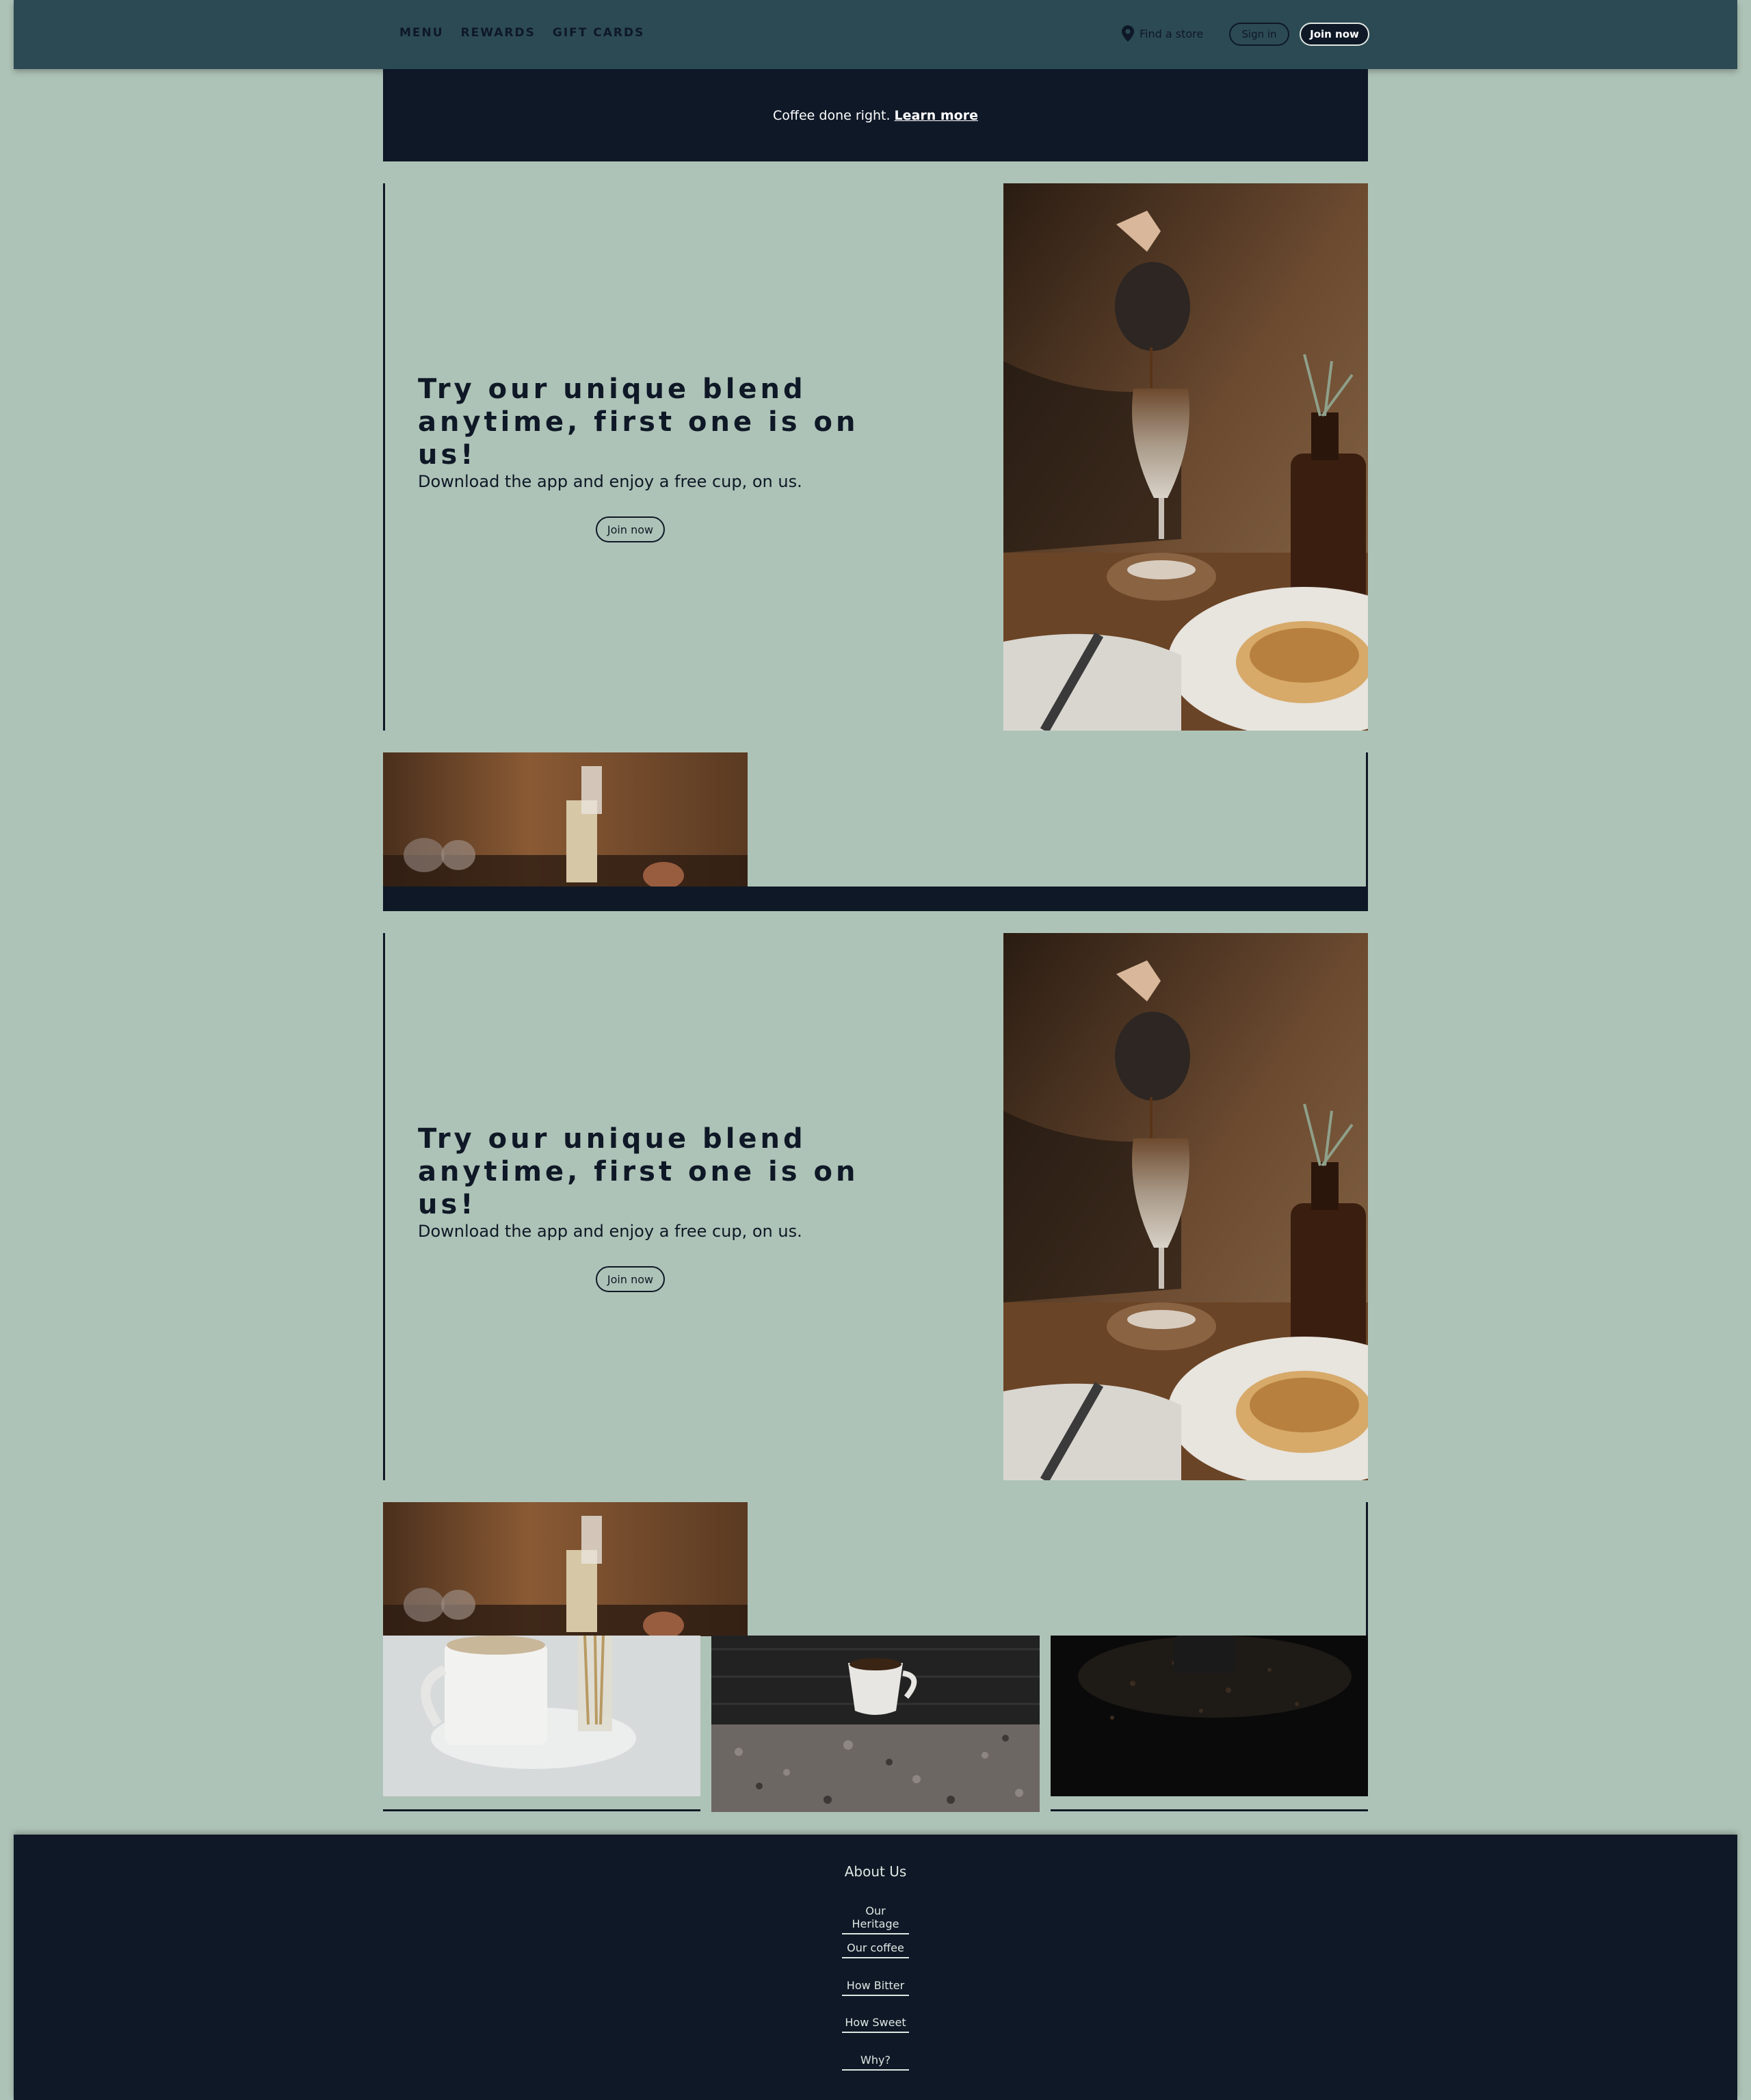 This screenshot has height=2100, width=1751. What do you see at coordinates (875, 831) in the screenshot?
I see `gallery-strip` at bounding box center [875, 831].